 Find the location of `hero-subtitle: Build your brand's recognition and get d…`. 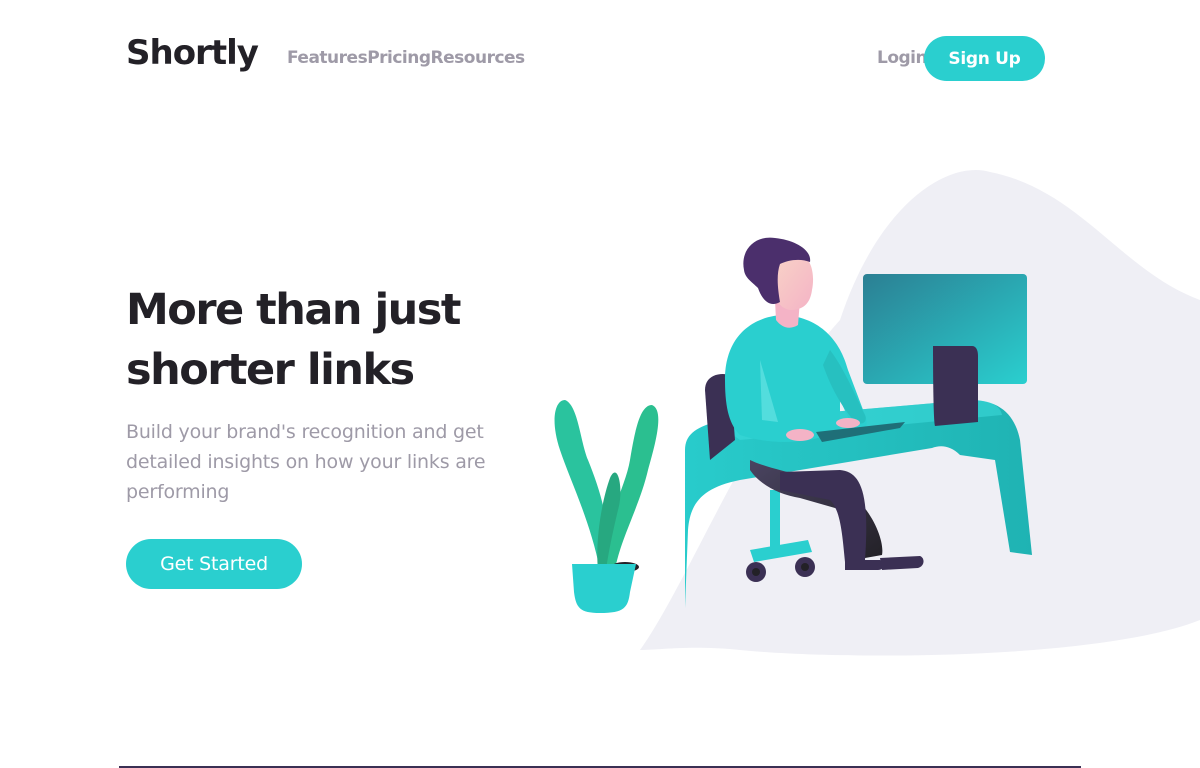

hero-subtitle: Build your brand's recognition and get d… is located at coordinates (306, 462).